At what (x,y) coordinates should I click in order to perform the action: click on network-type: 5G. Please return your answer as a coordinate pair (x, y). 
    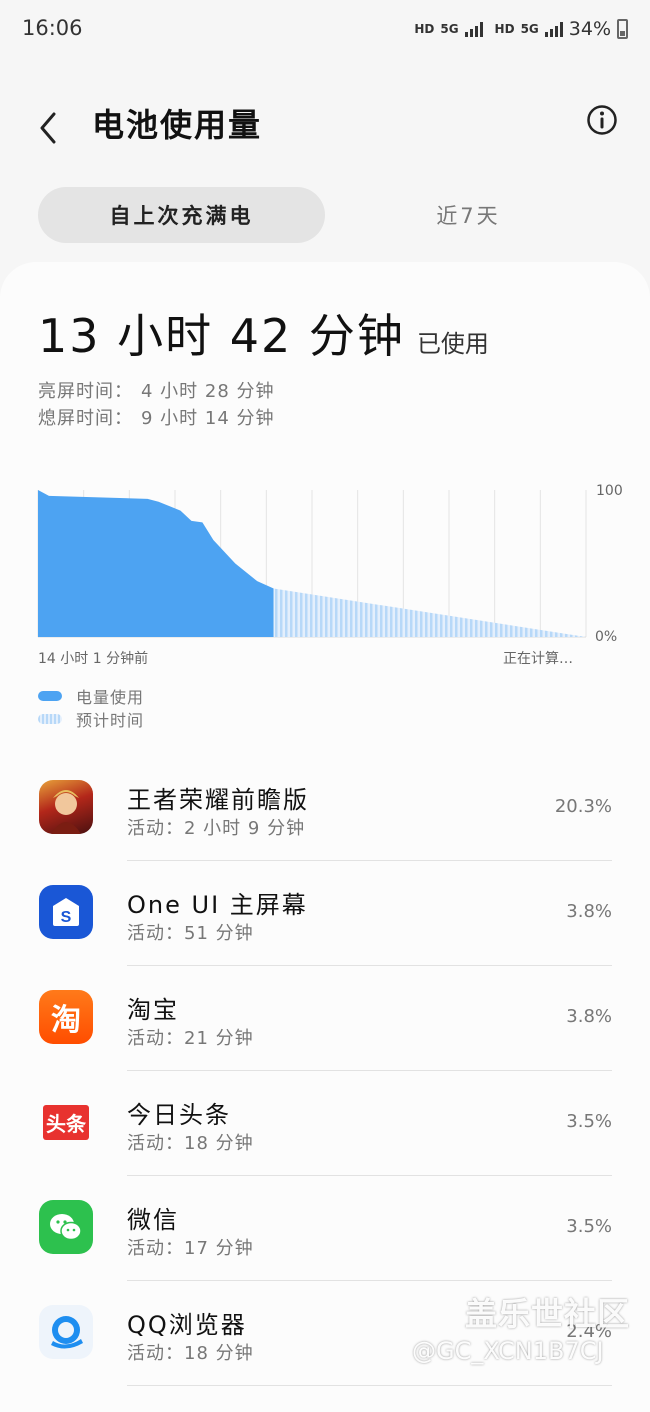
    Looking at the image, I should click on (449, 29).